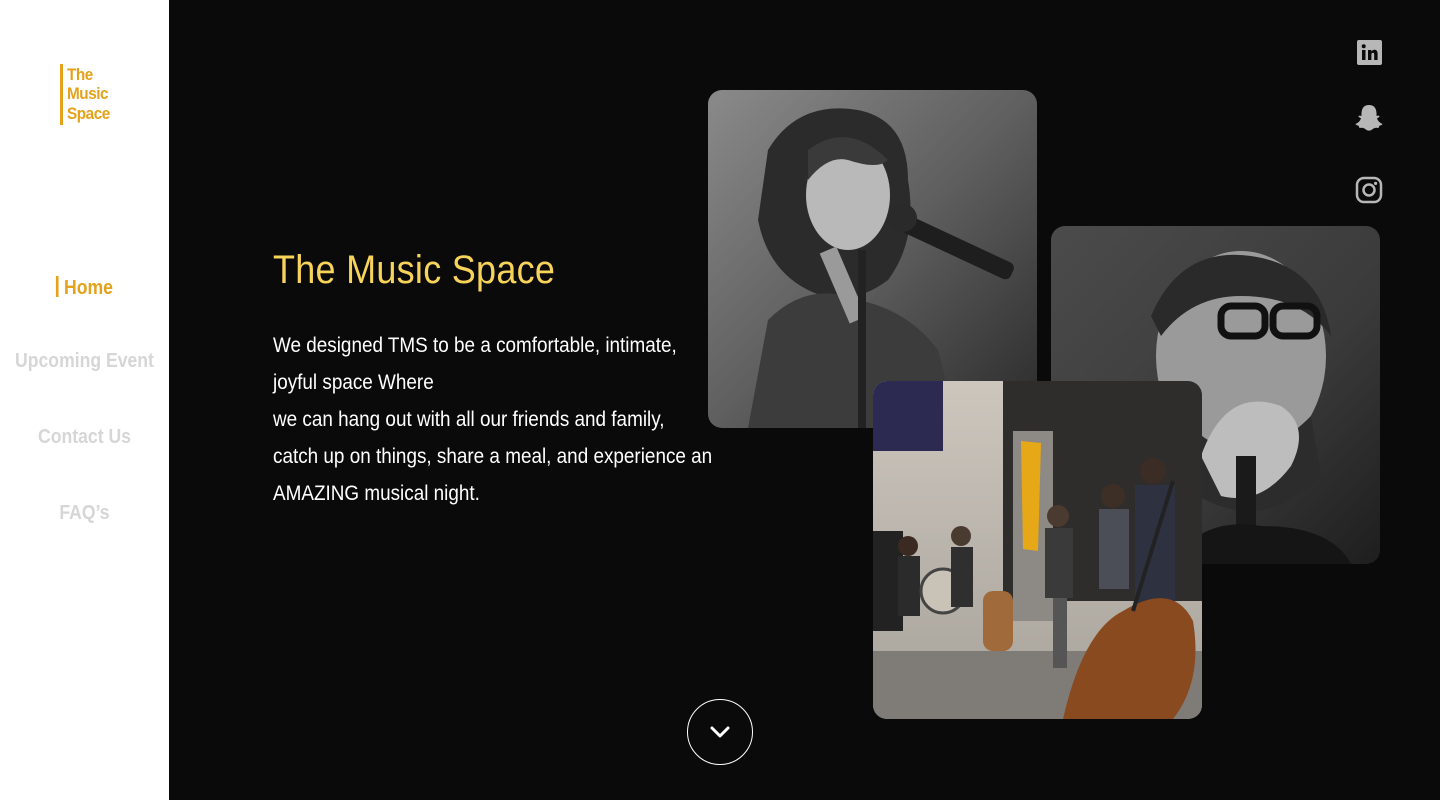  I want to click on logo-line-1: The, so click(80, 74).